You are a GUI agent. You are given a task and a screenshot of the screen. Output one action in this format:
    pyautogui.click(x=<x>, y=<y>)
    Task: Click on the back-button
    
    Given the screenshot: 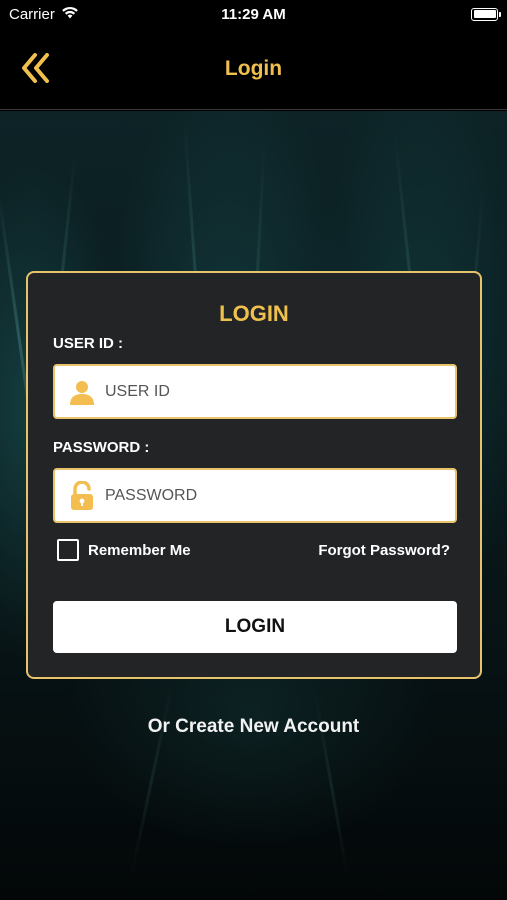 What is the action you would take?
    pyautogui.click(x=36, y=68)
    